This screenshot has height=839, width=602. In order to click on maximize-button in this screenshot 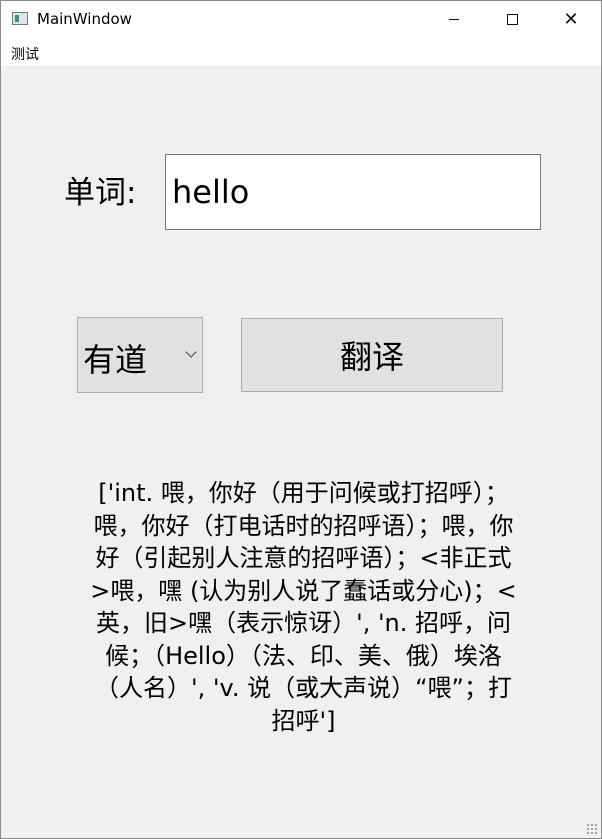, I will do `click(512, 19)`.